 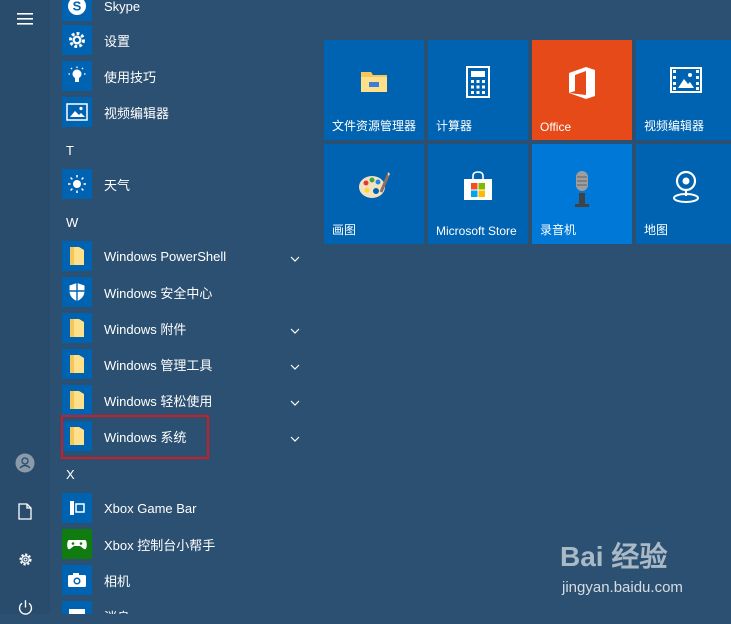 What do you see at coordinates (122, 7) in the screenshot?
I see `app-label: Skype` at bounding box center [122, 7].